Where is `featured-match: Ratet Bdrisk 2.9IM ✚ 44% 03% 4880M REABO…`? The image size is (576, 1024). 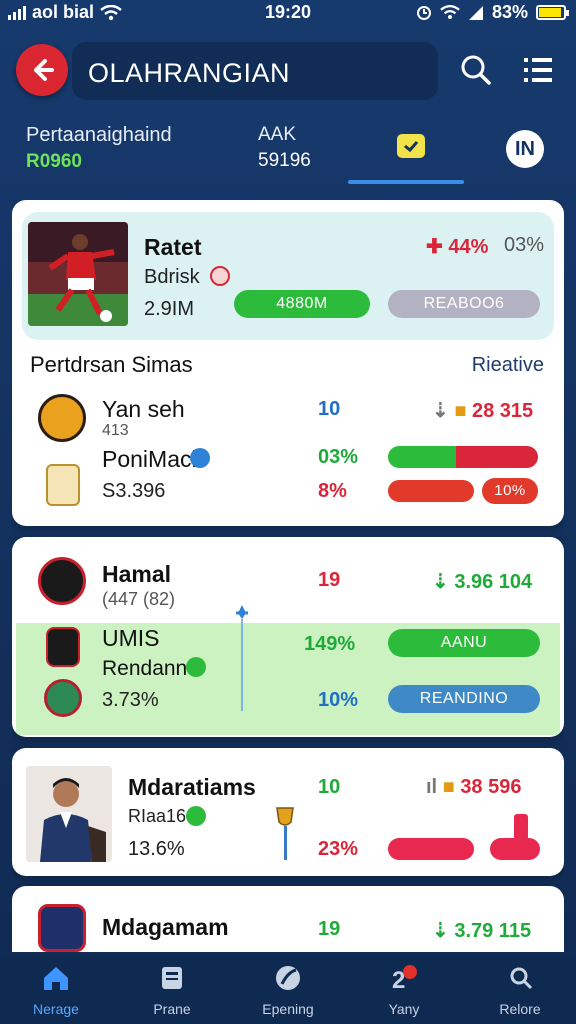 featured-match: Ratet Bdrisk 2.9IM ✚ 44% 03% 4880M REABO… is located at coordinates (288, 276).